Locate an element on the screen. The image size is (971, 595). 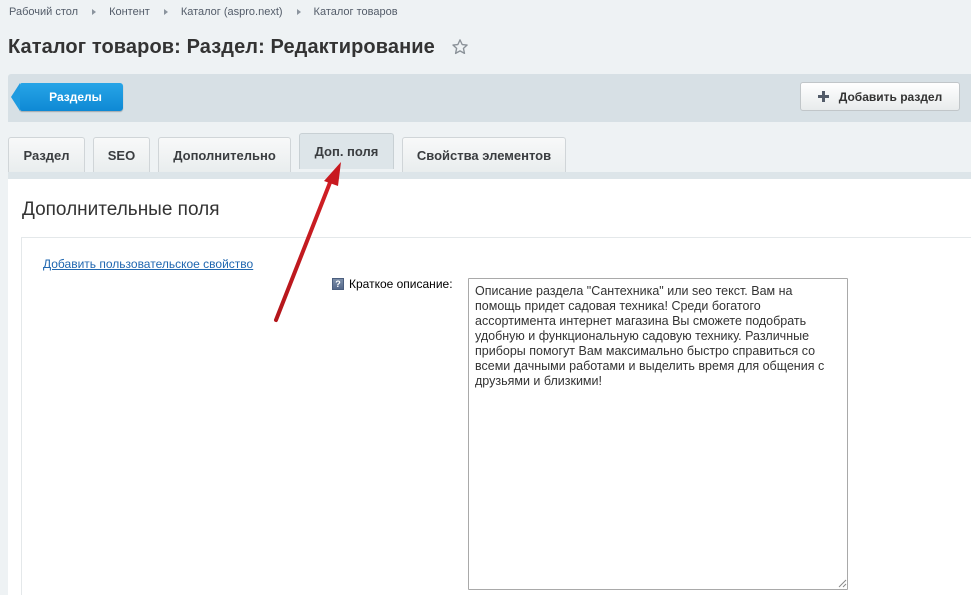
add-section-button-label: Добавить раздел is located at coordinates (890, 96).